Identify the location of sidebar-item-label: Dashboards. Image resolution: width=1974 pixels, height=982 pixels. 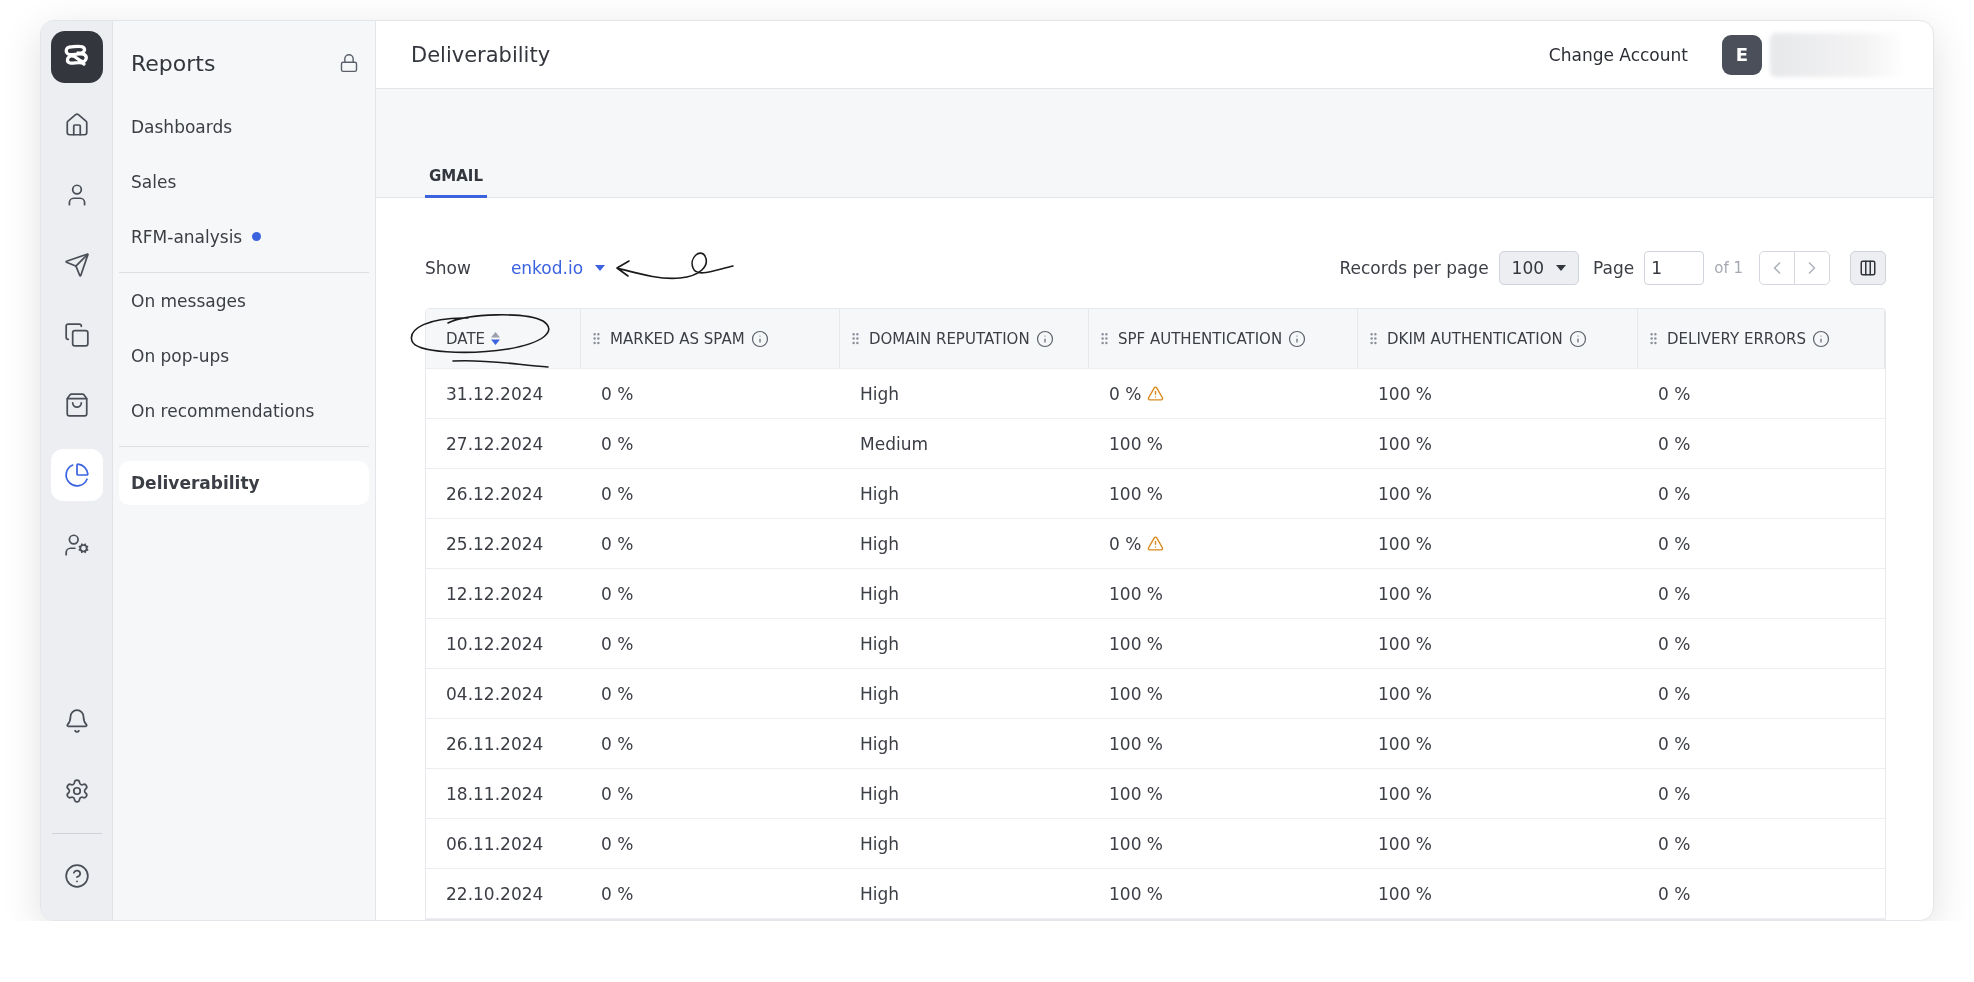
(182, 126).